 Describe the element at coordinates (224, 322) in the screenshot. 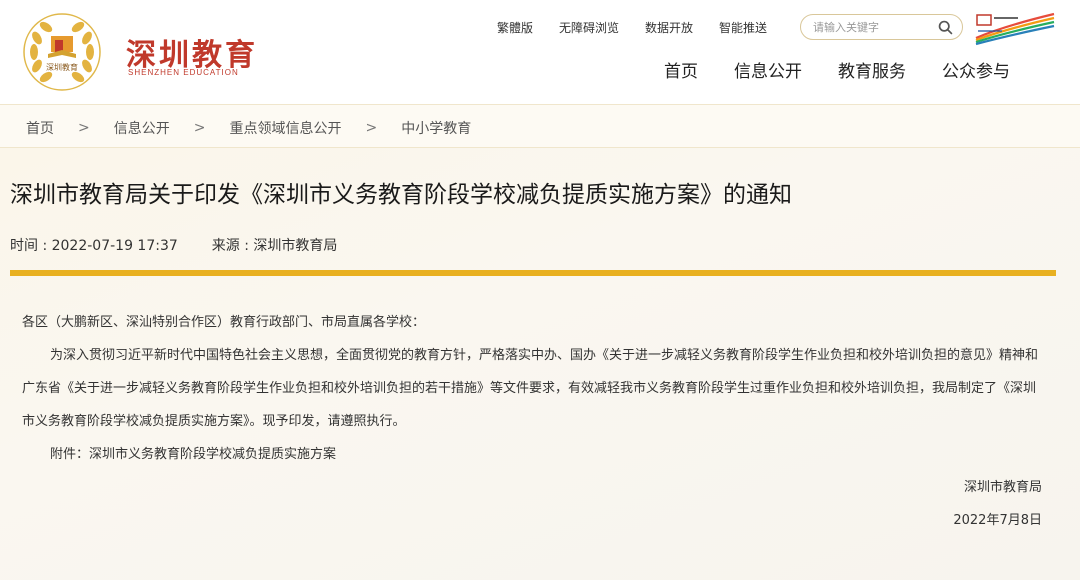

I see `salutation: 各区（大鹏新区、深汕特别合作区）教育行政部门、市局直属各学校：` at that location.